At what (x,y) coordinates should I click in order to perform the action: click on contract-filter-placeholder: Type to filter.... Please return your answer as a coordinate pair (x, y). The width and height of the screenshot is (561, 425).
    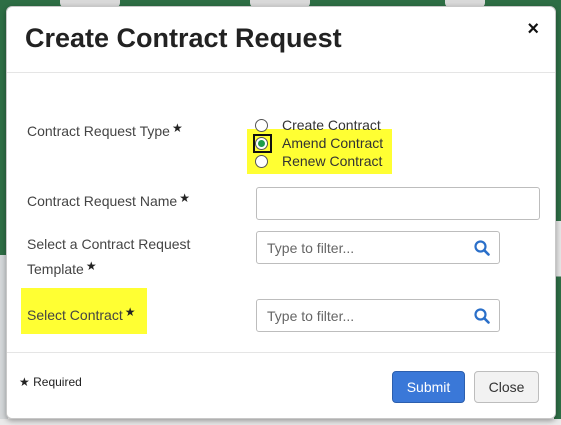
    Looking at the image, I should click on (311, 315).